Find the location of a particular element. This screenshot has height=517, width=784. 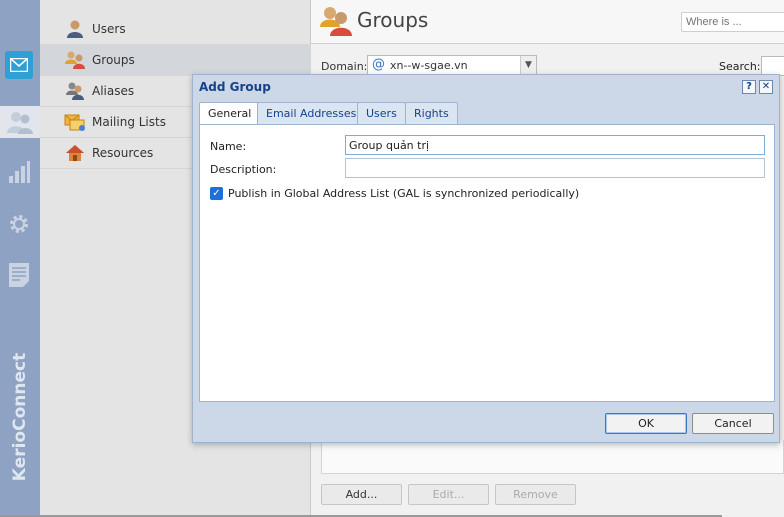

domain-label: Domain: is located at coordinates (344, 66).